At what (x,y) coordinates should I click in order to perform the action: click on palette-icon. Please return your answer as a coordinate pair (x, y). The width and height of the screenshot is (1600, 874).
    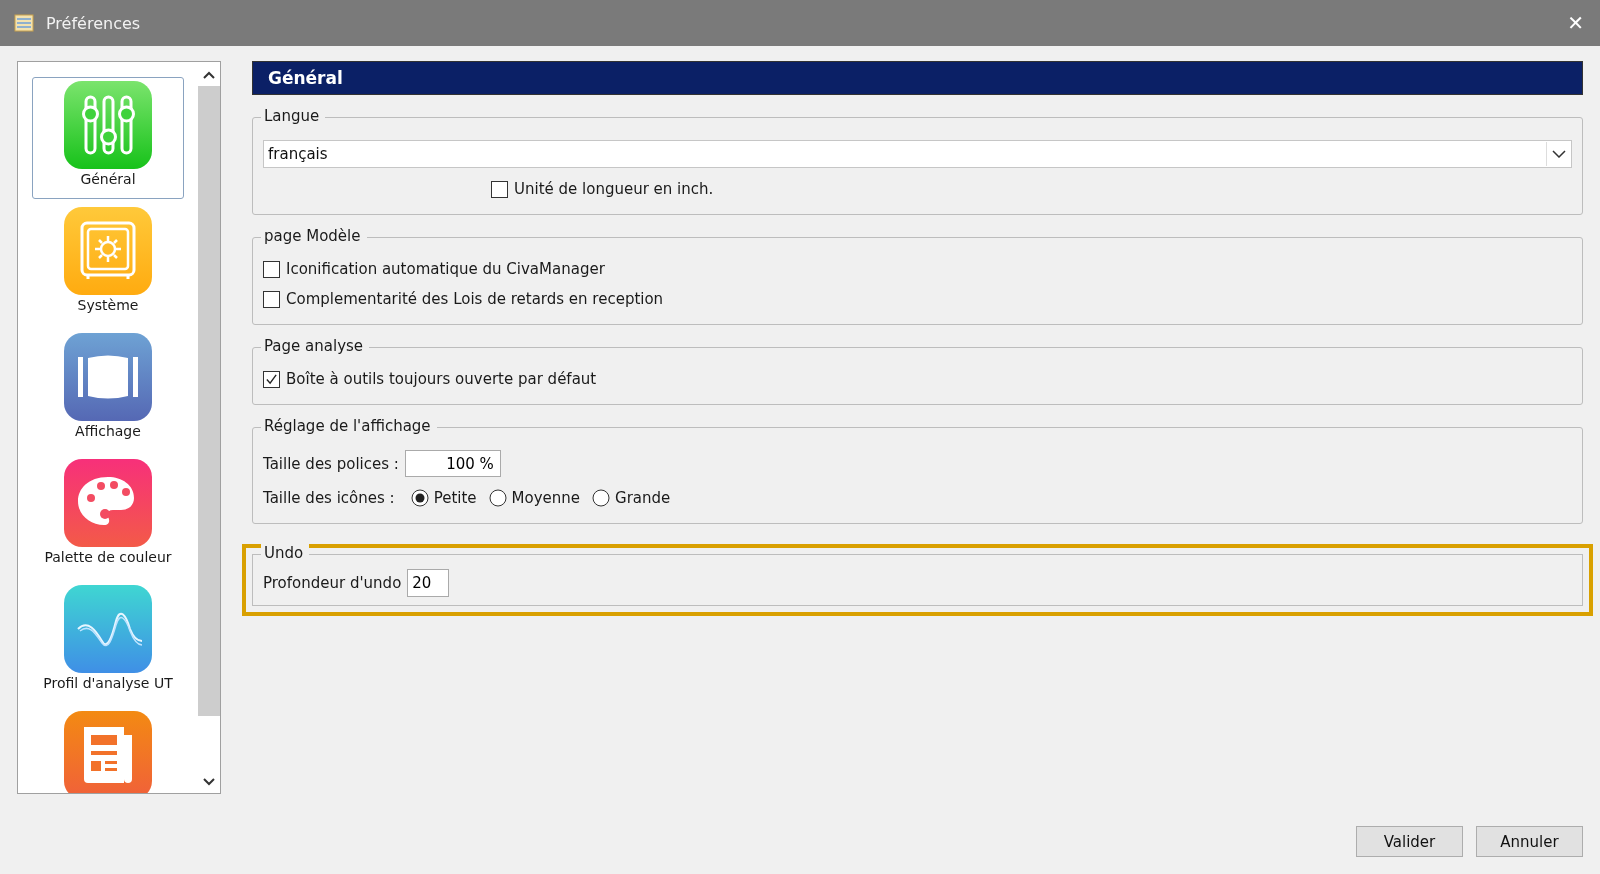
    Looking at the image, I should click on (108, 503).